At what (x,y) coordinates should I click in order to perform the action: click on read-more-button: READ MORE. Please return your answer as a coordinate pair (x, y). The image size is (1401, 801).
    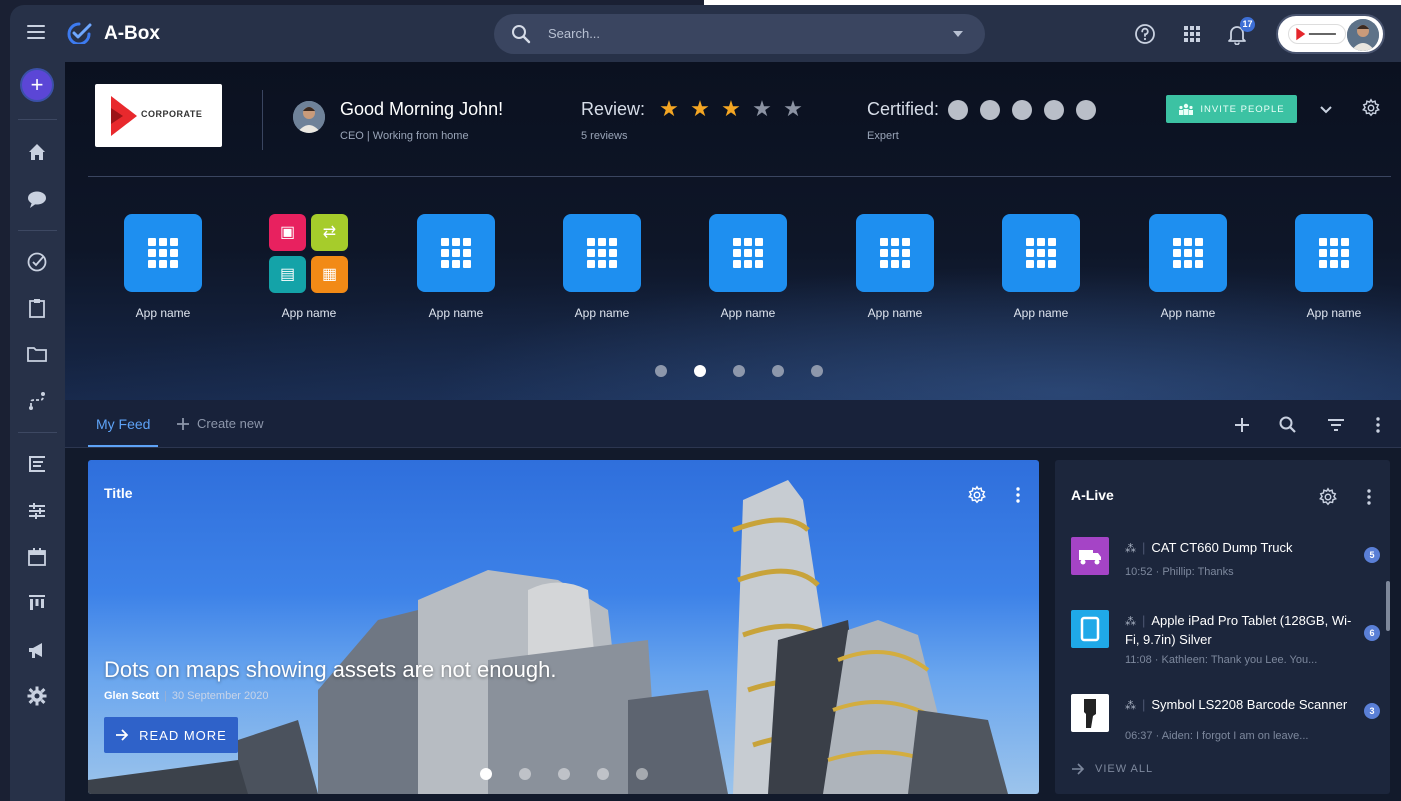
    Looking at the image, I should click on (171, 735).